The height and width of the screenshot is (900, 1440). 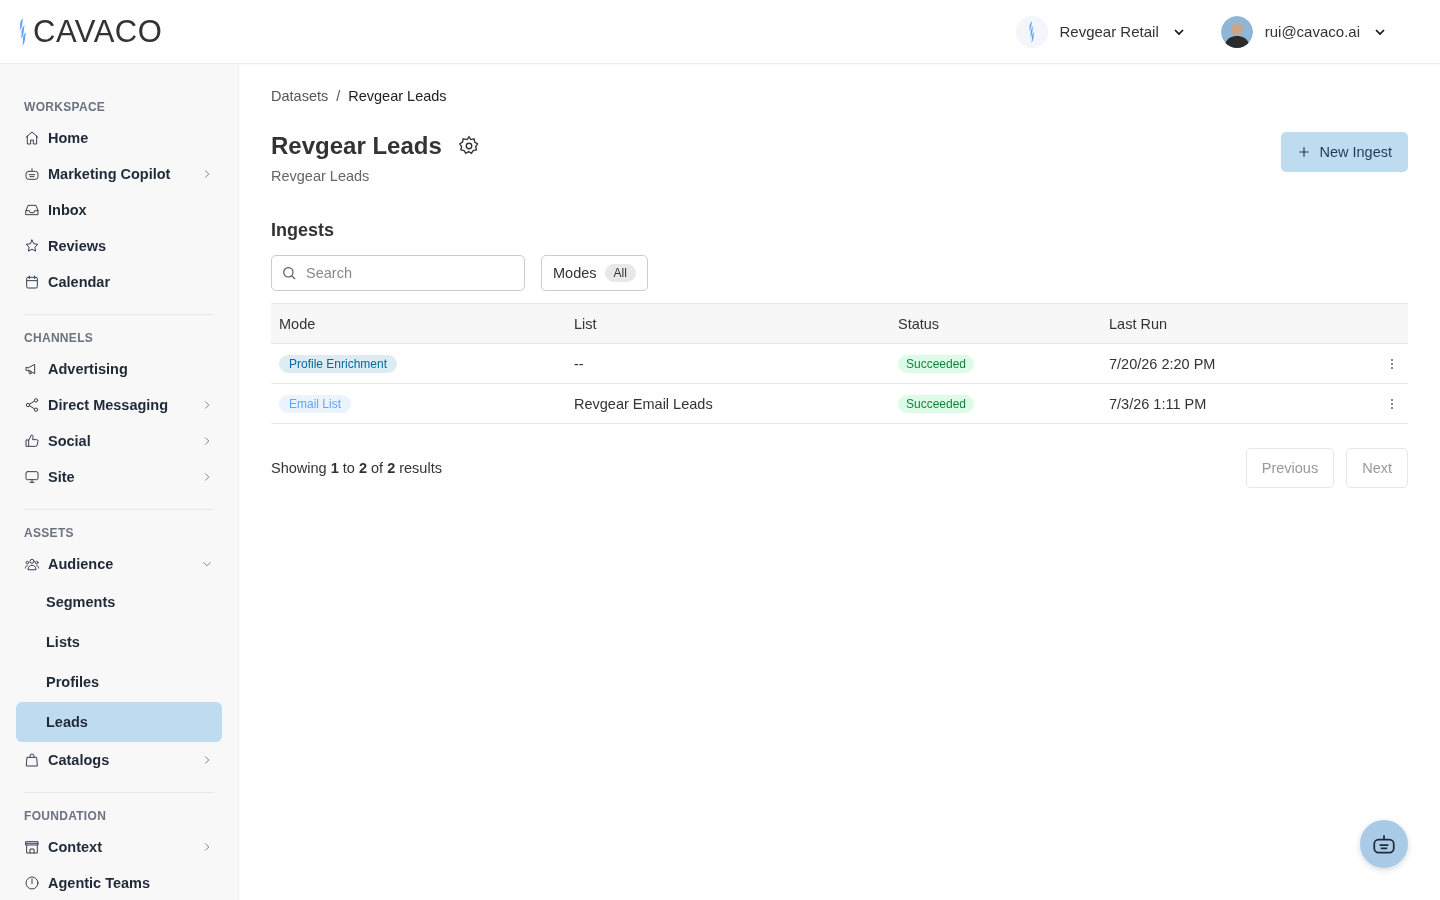 I want to click on table-cell: Revgear Email Leads, so click(x=643, y=403).